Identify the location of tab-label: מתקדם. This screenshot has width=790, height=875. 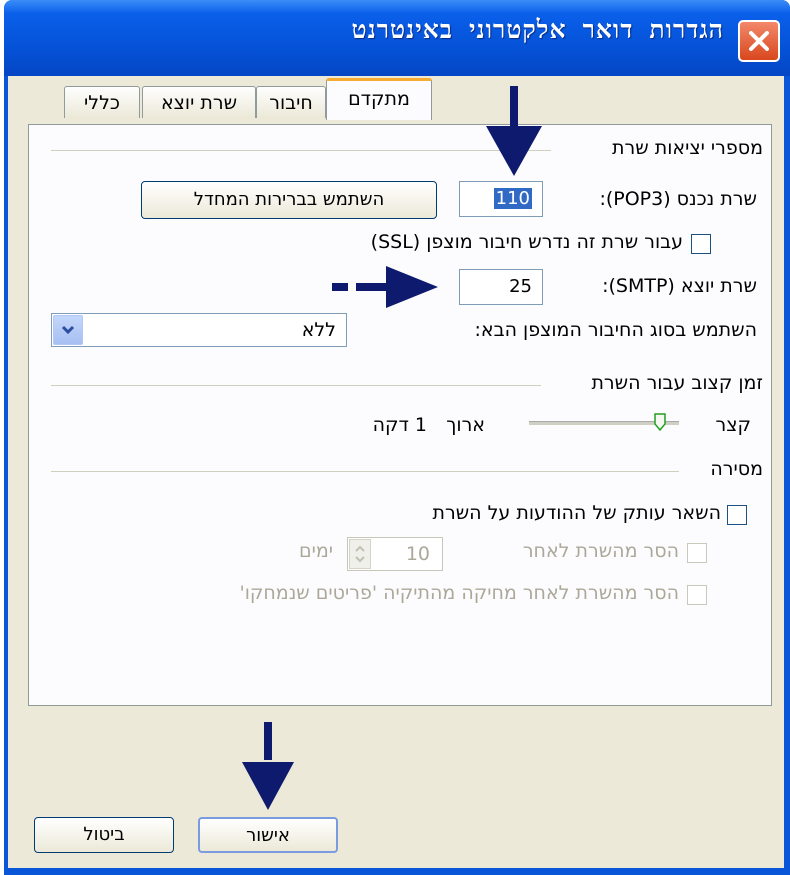
(379, 99).